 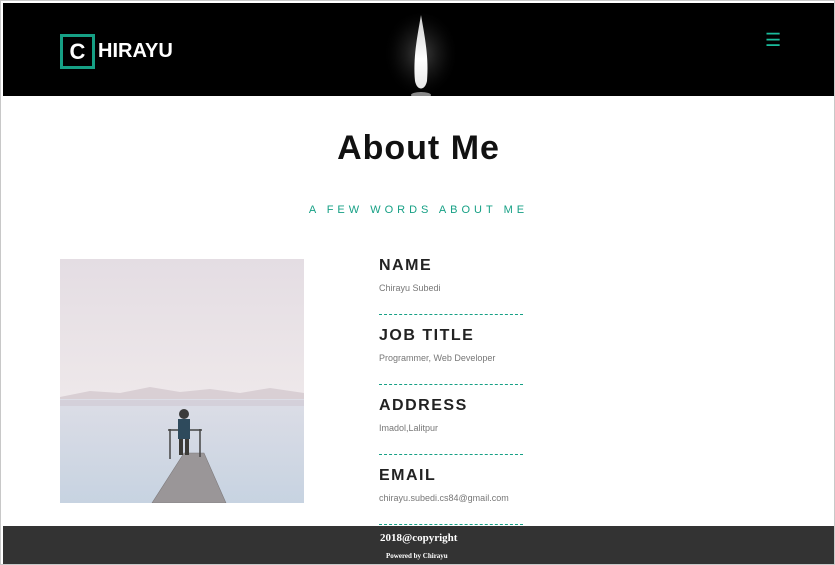 I want to click on page-subtitle: A FEW WORDS ABOUT ME, so click(x=418, y=210).